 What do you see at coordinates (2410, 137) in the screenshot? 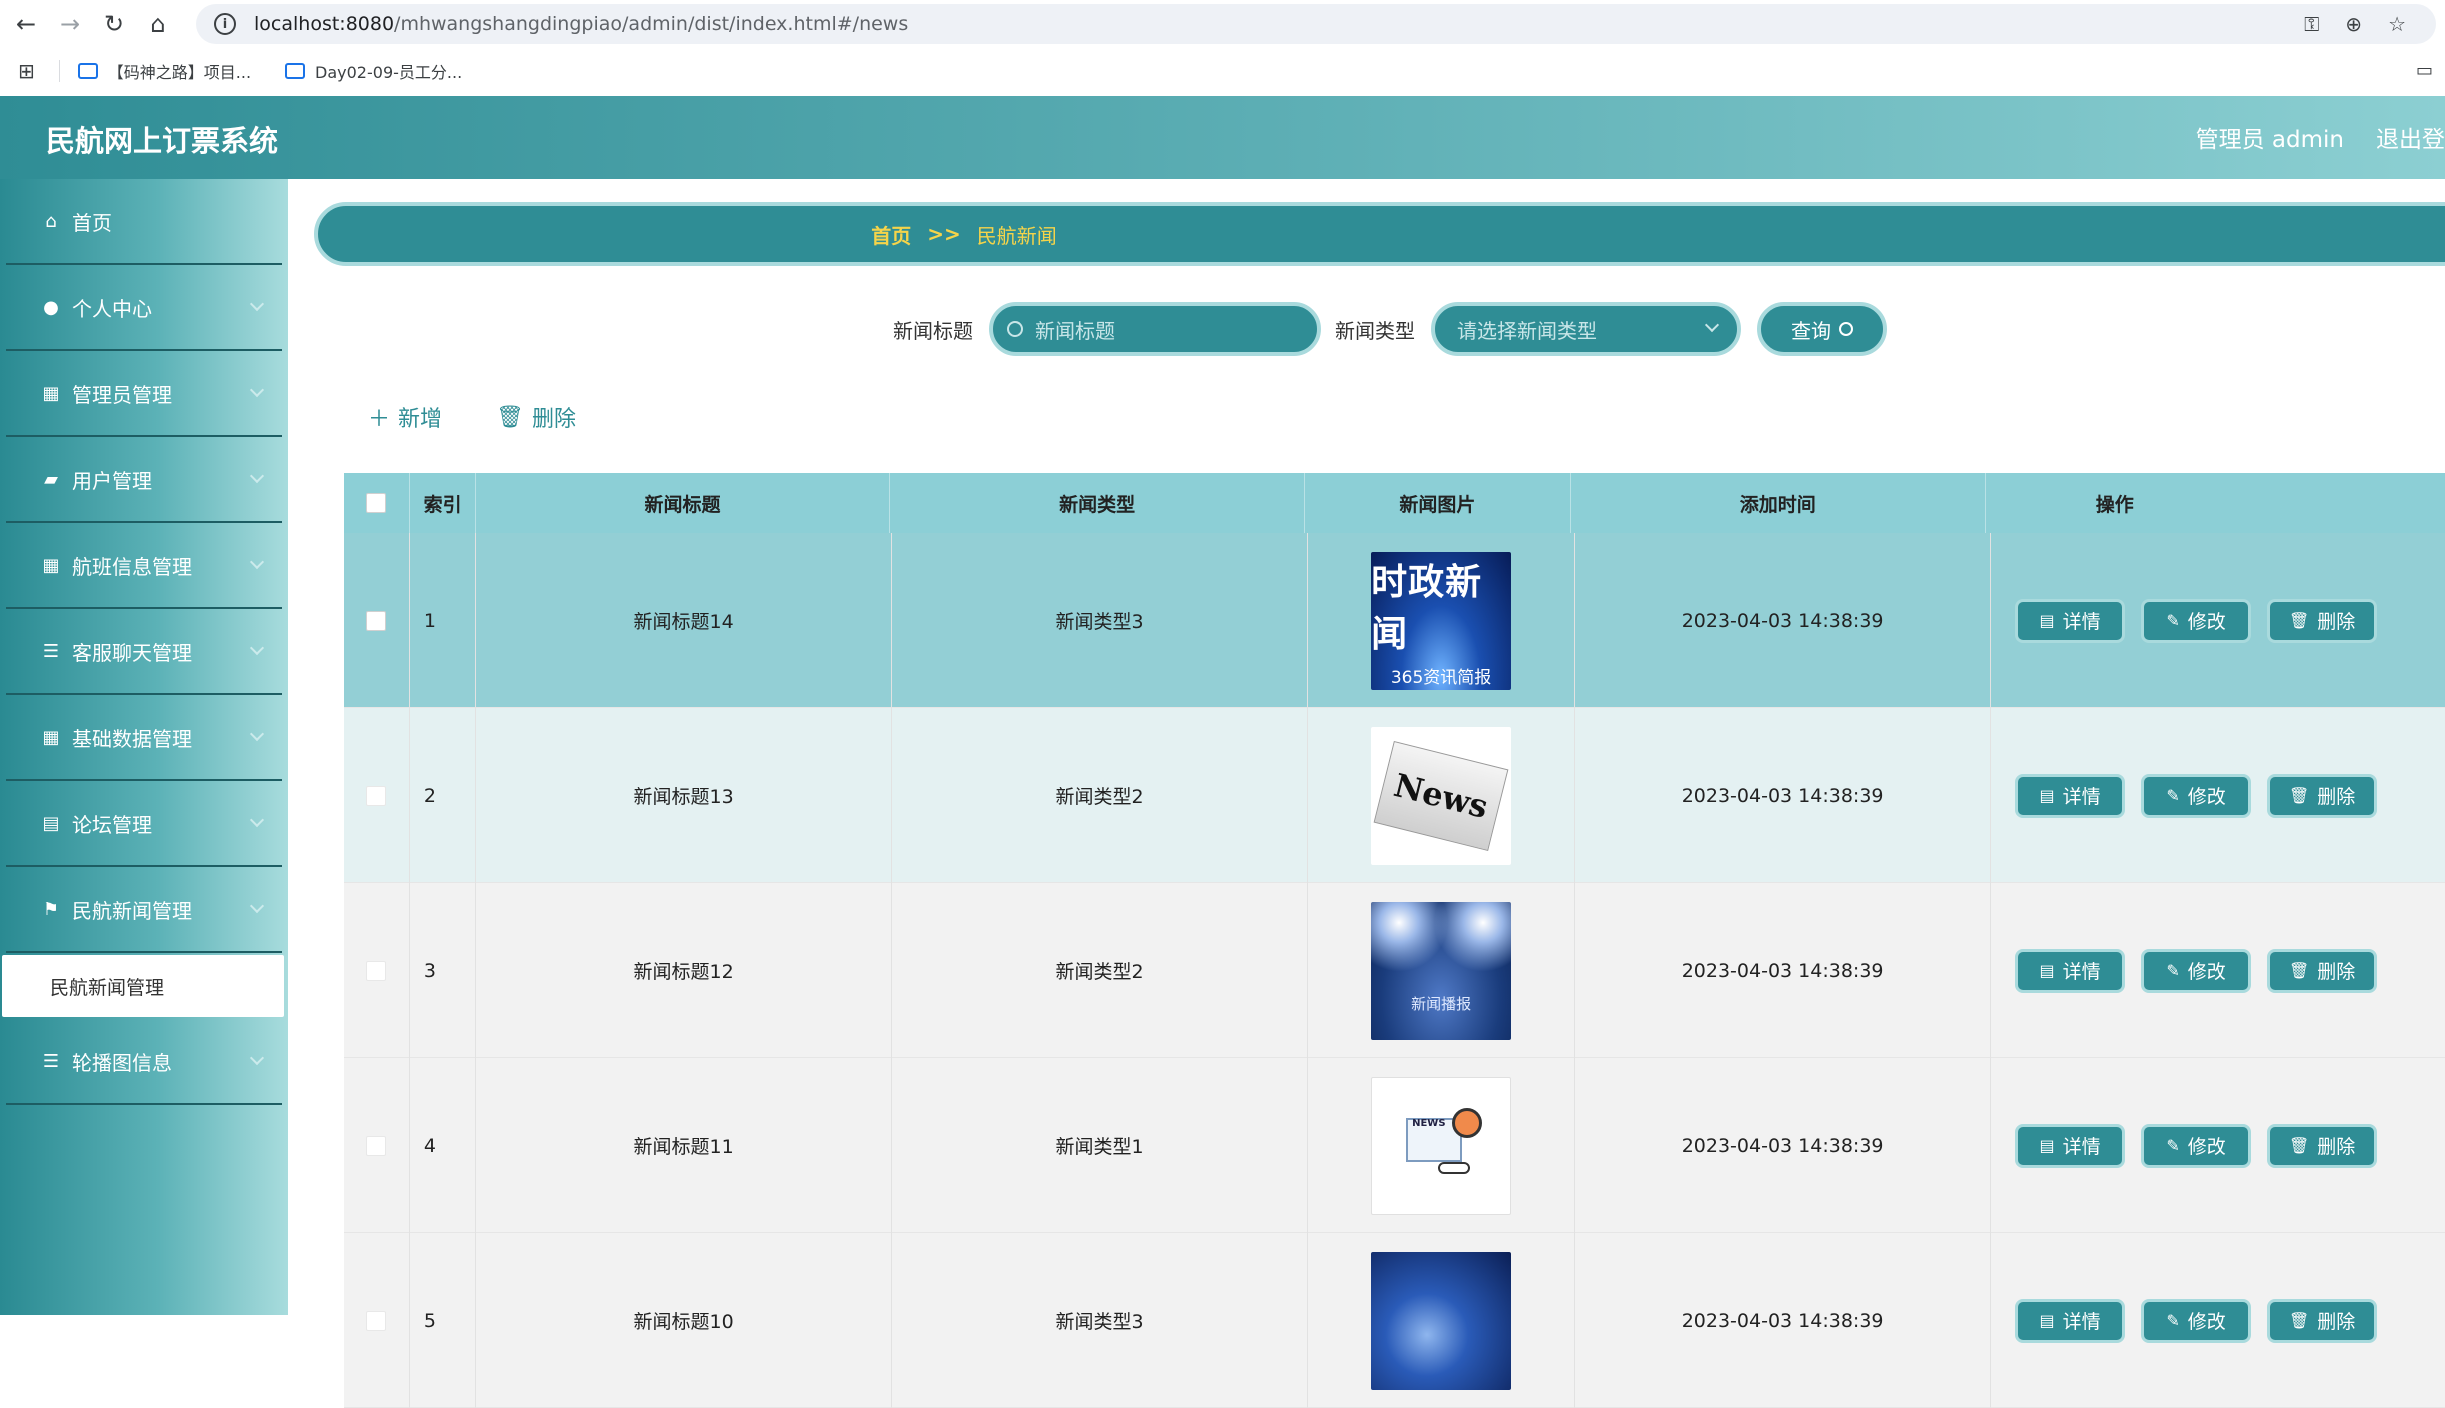
I see `logout-link: 退出登` at bounding box center [2410, 137].